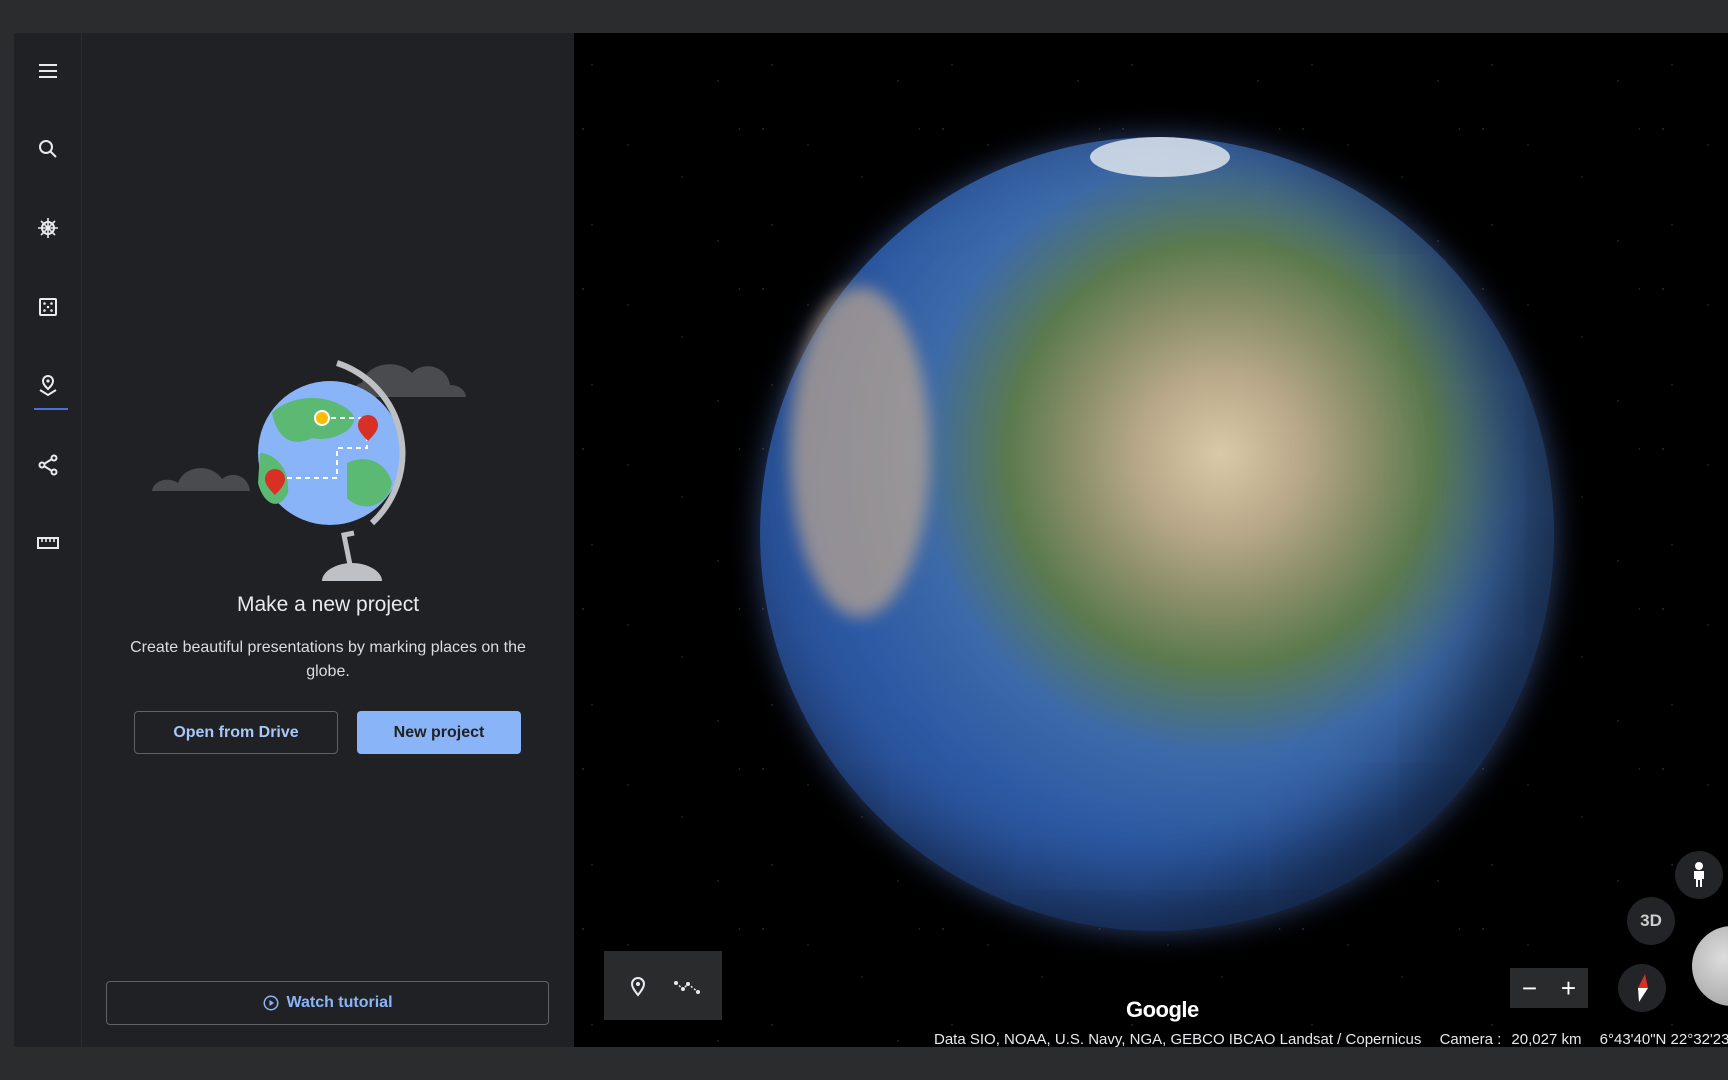  I want to click on watch-tutorial-button: Watch tutorial, so click(327, 1003).